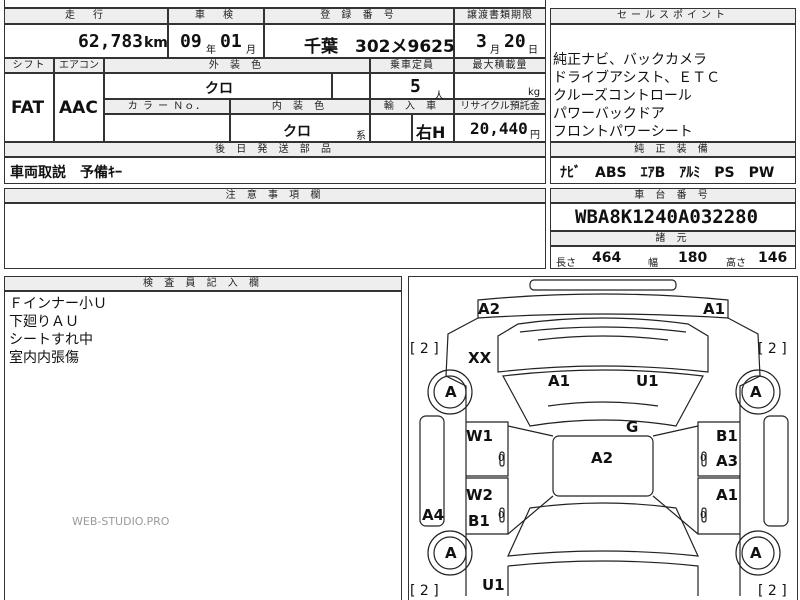 Image resolution: width=800 pixels, height=600 pixels. I want to click on chassis-header: 車 台 番 号, so click(673, 195).